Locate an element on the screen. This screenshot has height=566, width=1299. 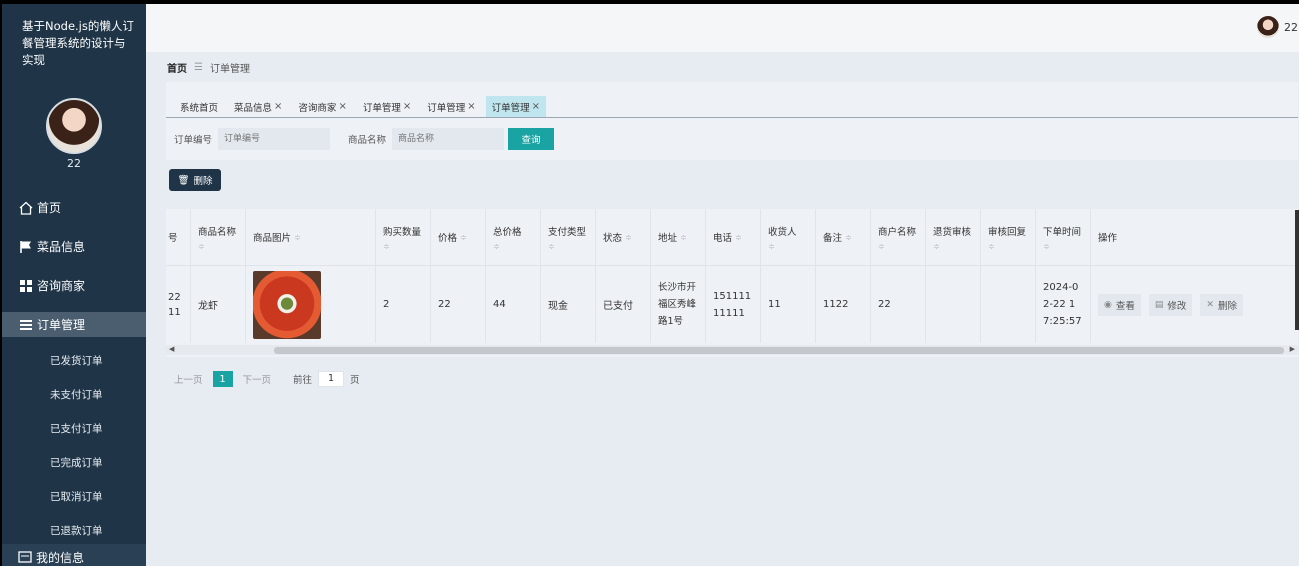
th-receiver: 收货人 ≑ is located at coordinates (788, 237).